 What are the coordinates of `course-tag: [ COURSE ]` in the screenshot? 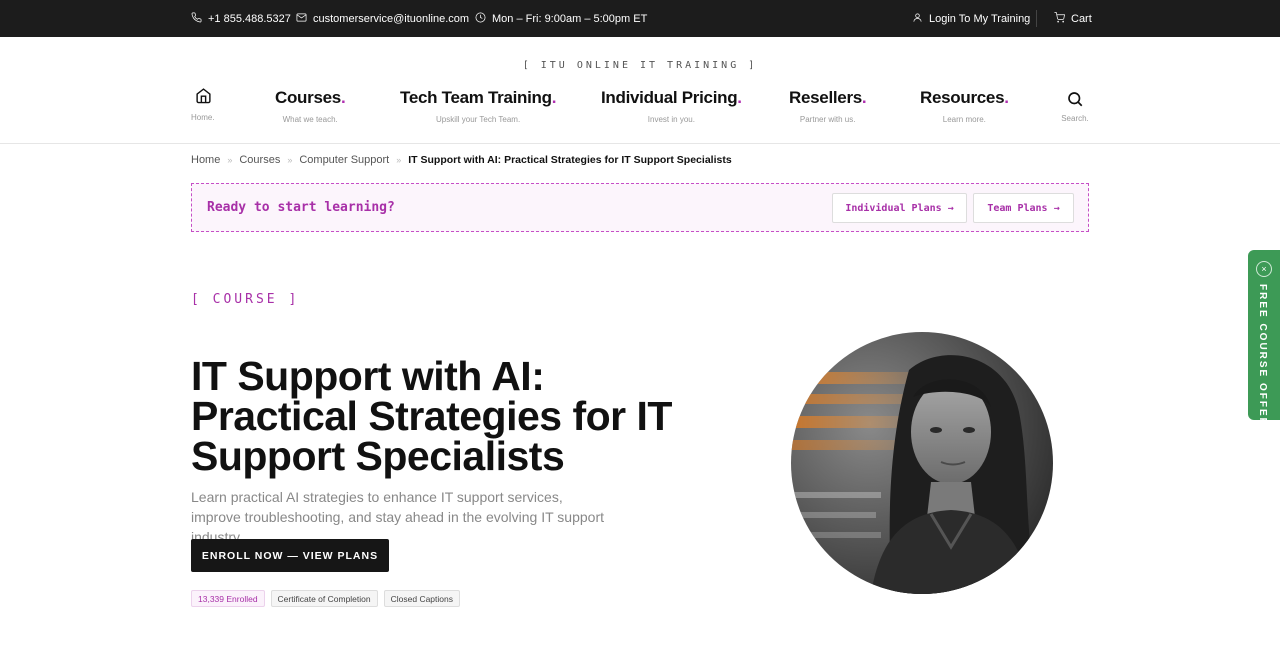 It's located at (245, 299).